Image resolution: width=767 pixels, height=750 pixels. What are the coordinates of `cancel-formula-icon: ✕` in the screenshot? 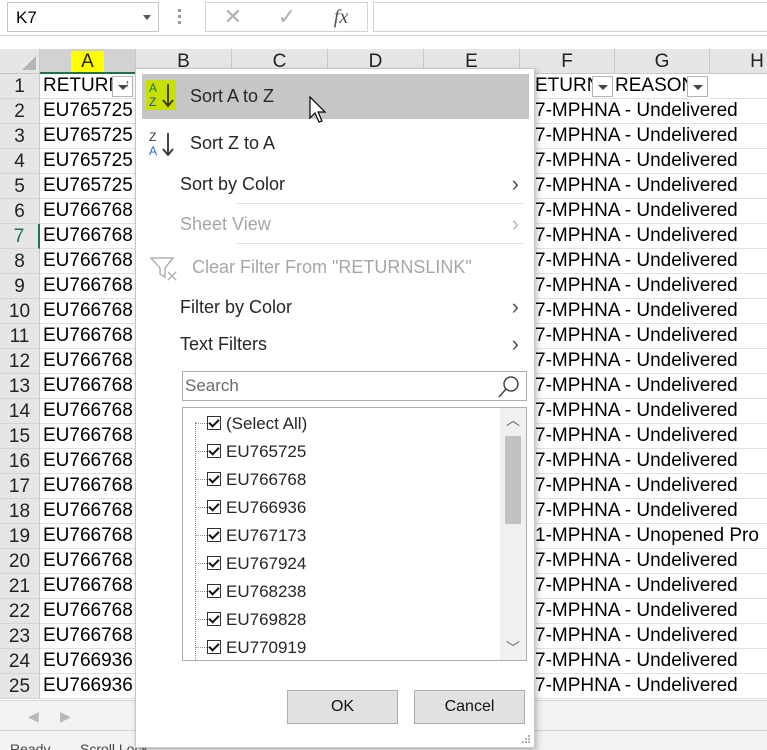 It's located at (233, 17).